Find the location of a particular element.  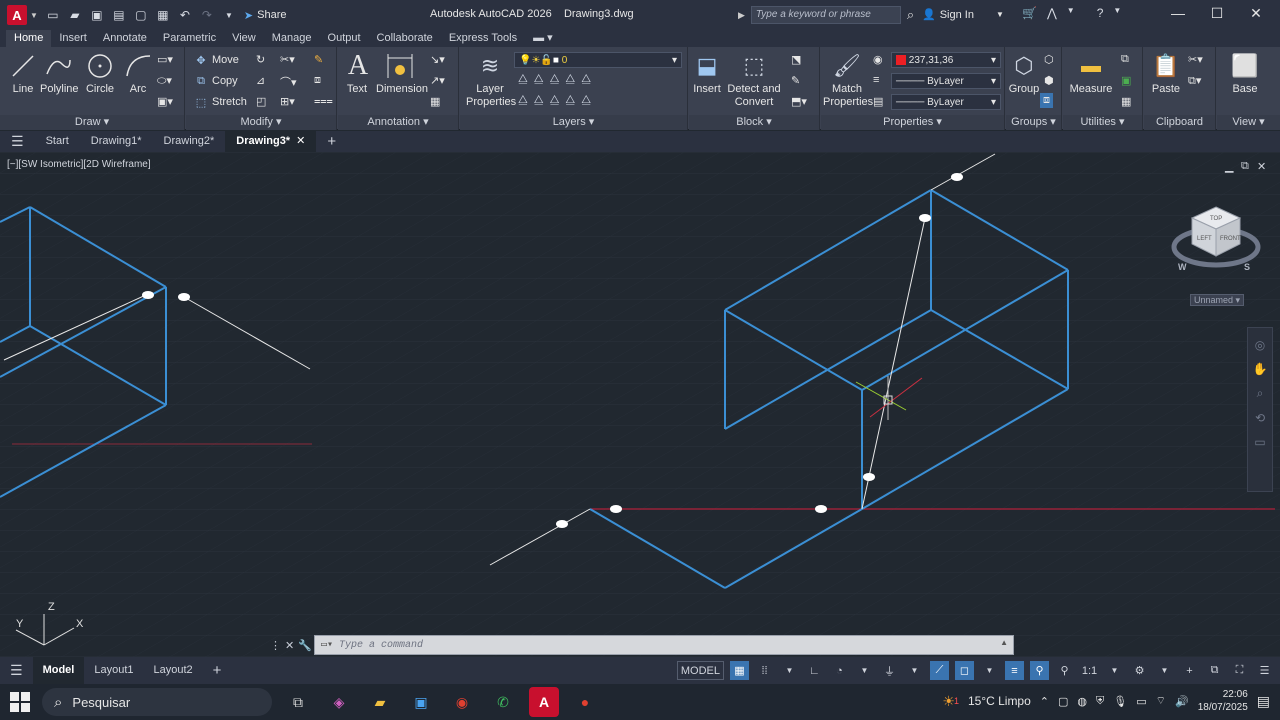

clipboard-panel-title: Clipboard is located at coordinates (1179, 122).